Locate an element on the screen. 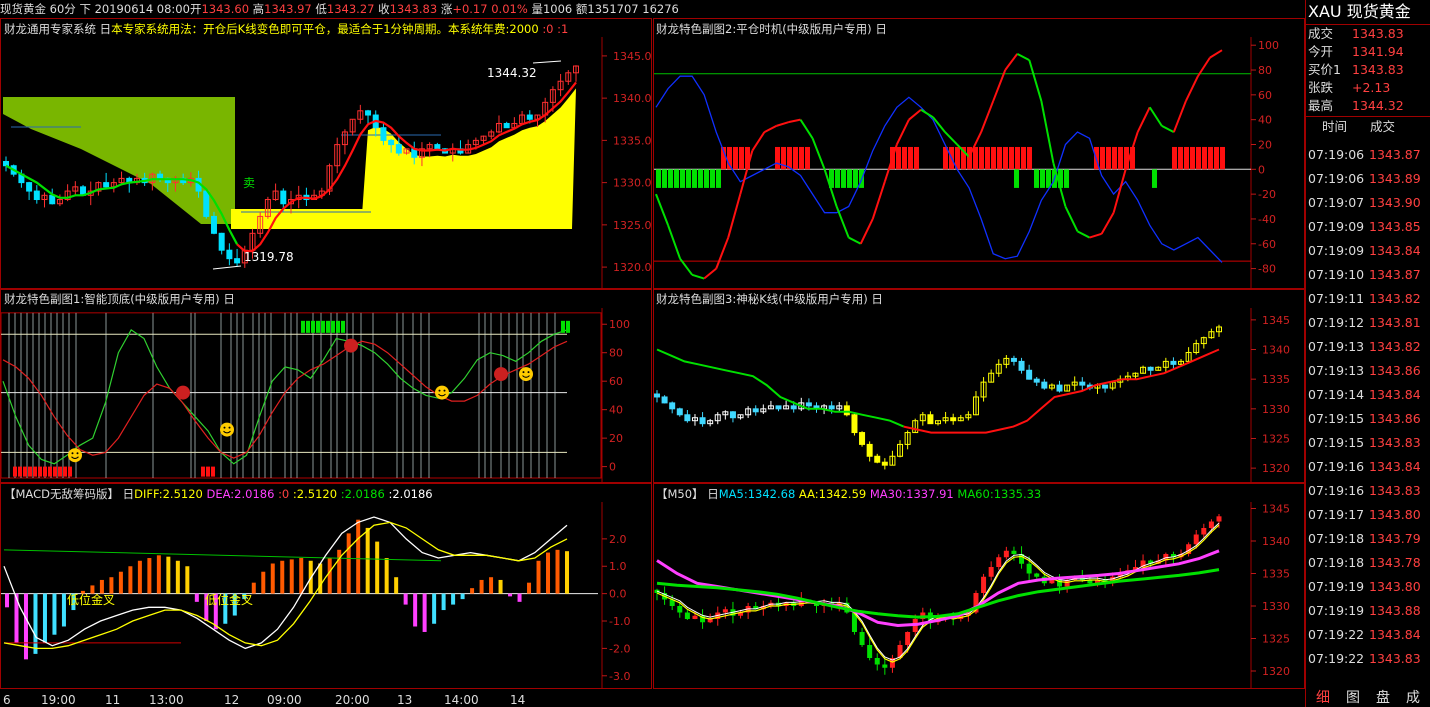 This screenshot has height=707, width=1430. bottom-signal-face is located at coordinates (75, 455).